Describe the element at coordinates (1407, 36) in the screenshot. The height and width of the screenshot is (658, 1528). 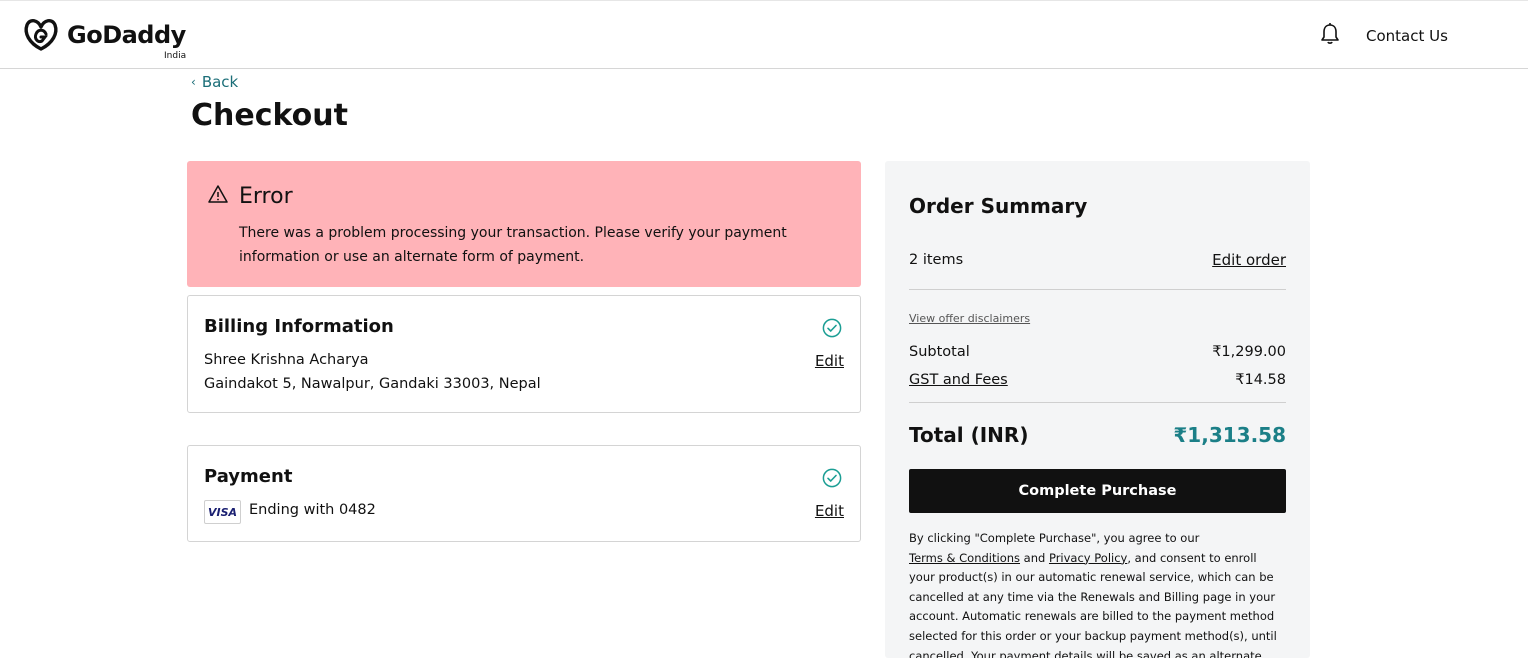
I see `contact-us-link: Contact Us` at that location.